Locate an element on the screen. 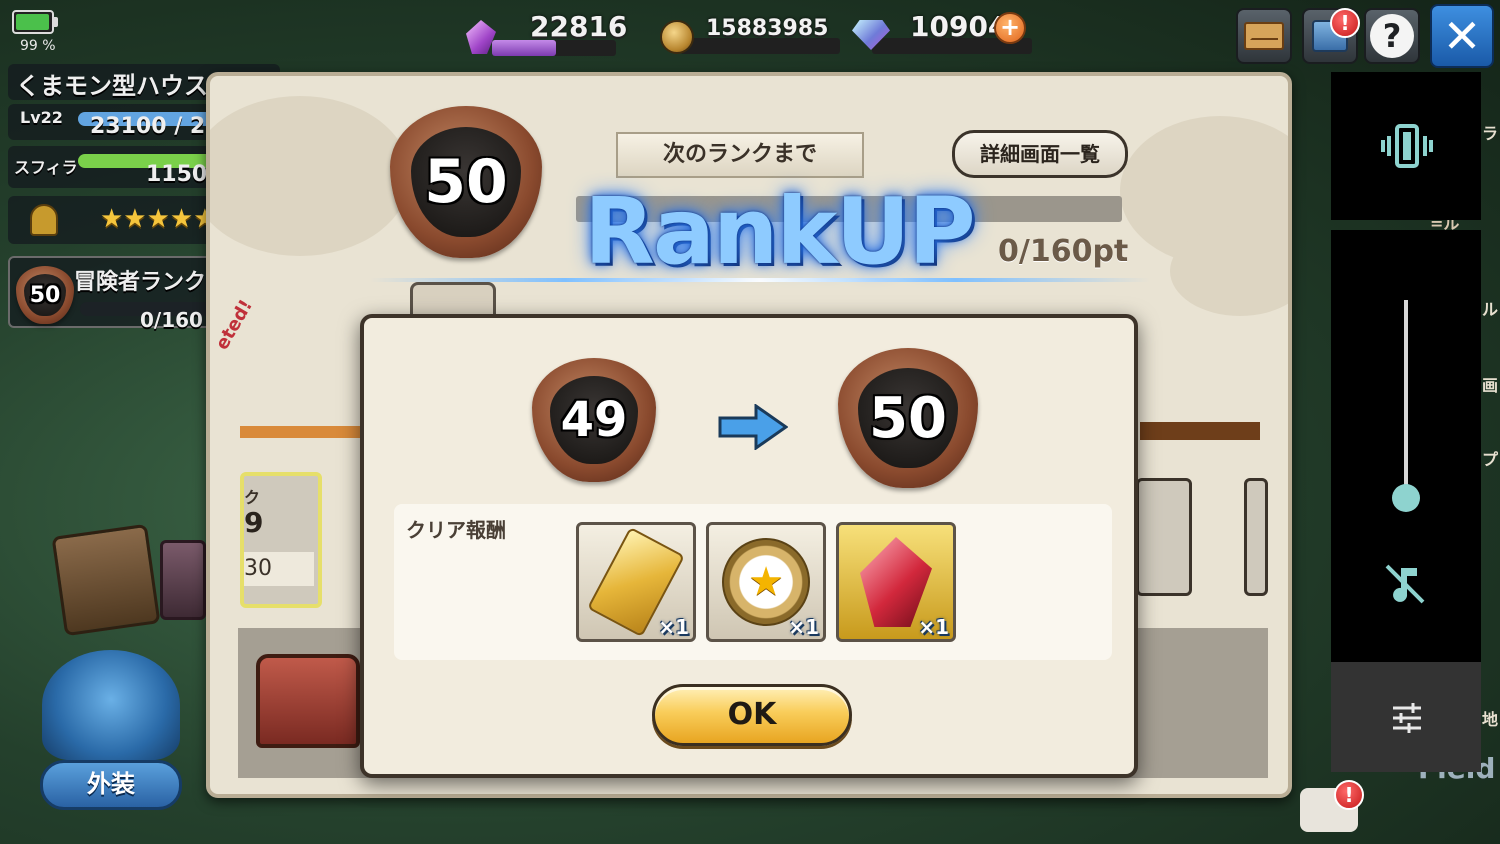 This screenshot has width=1500, height=844. crystal-value: 22816 is located at coordinates (579, 26).